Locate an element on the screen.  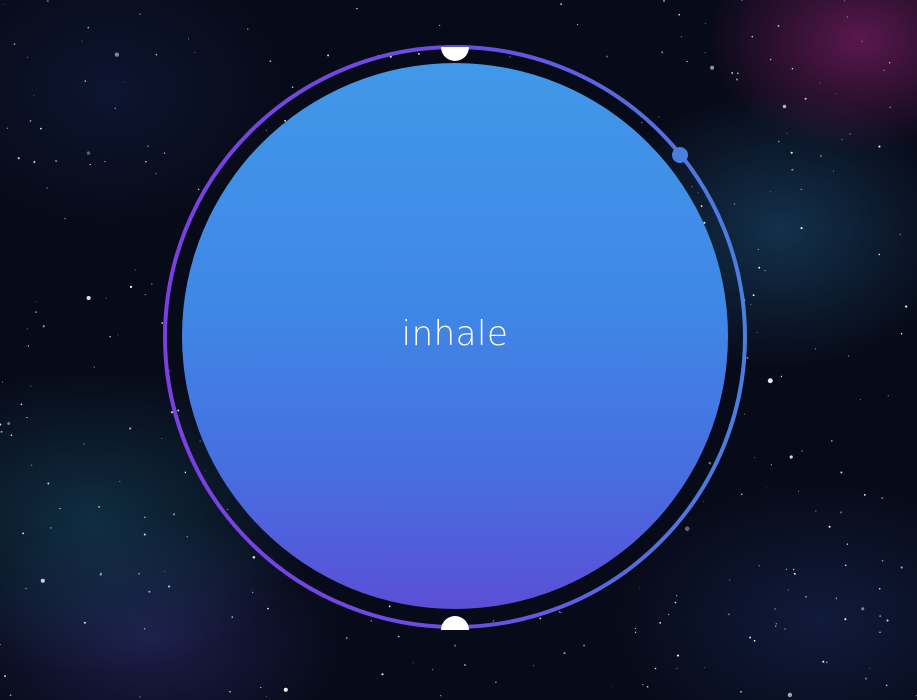
bottom-half-circle-marker-icon is located at coordinates (455, 623).